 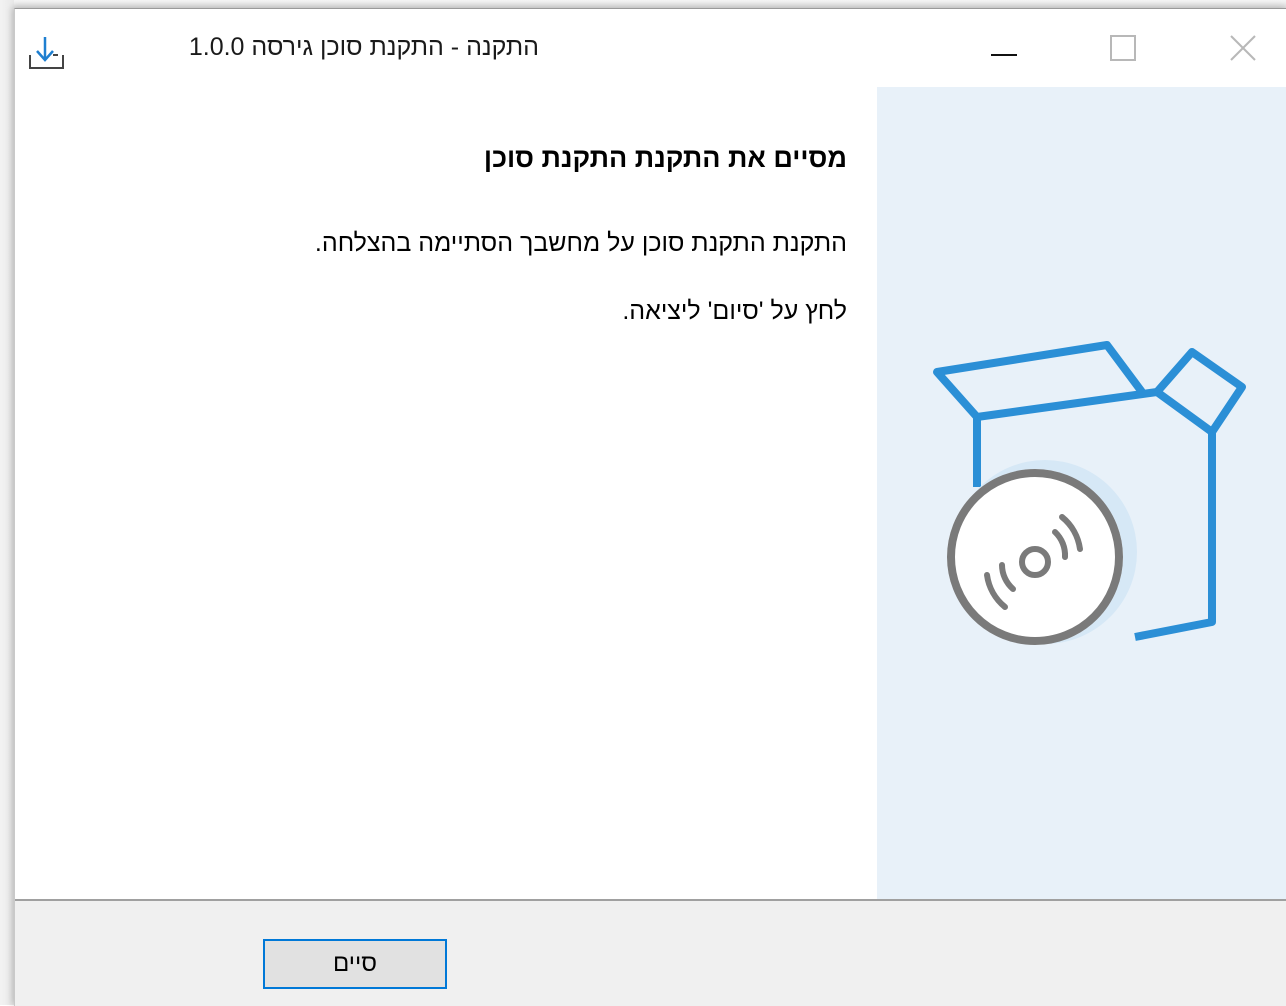 I want to click on exit-instruction: לחץ על 'סיום' ליציאה., so click(x=734, y=311).